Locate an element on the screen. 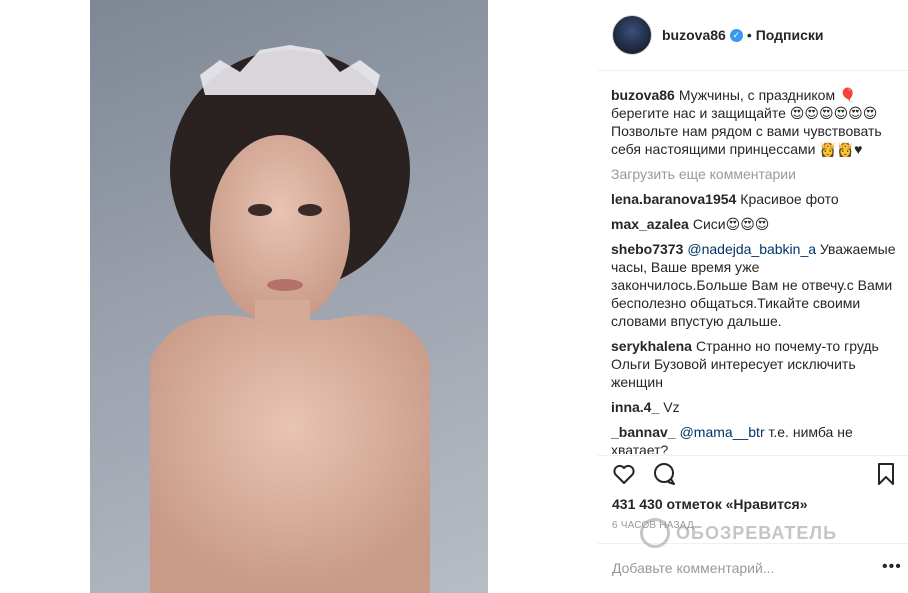 Image resolution: width=908 pixels, height=593 pixels. comment-mention: @mama__btr is located at coordinates (722, 432).